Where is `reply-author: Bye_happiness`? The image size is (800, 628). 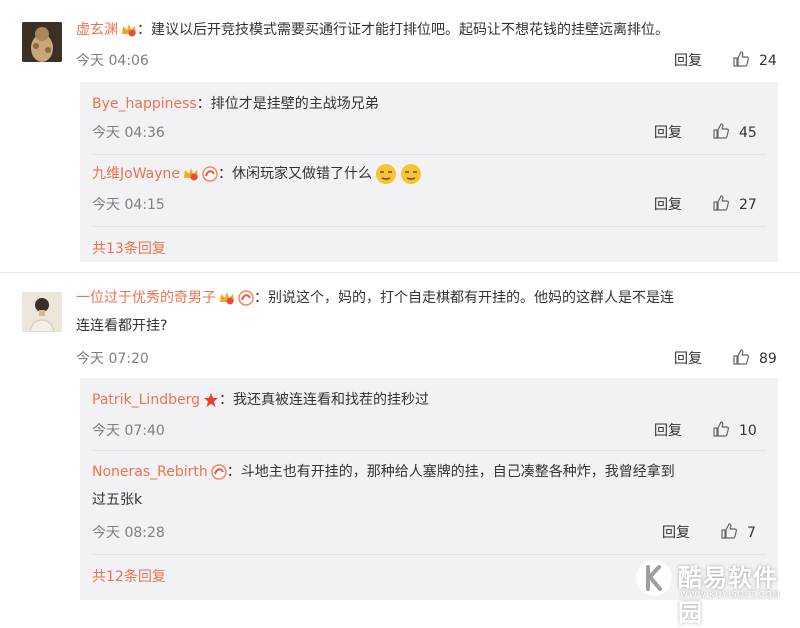 reply-author: Bye_happiness is located at coordinates (144, 104).